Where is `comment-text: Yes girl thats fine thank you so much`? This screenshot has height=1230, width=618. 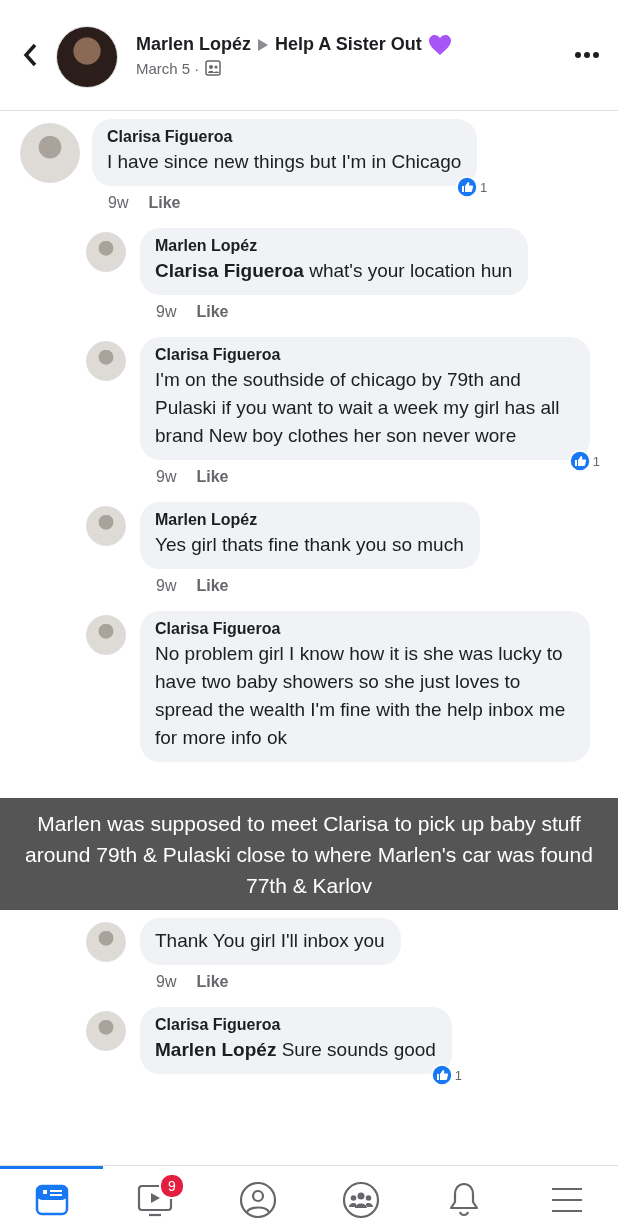 comment-text: Yes girl thats fine thank you so much is located at coordinates (309, 545).